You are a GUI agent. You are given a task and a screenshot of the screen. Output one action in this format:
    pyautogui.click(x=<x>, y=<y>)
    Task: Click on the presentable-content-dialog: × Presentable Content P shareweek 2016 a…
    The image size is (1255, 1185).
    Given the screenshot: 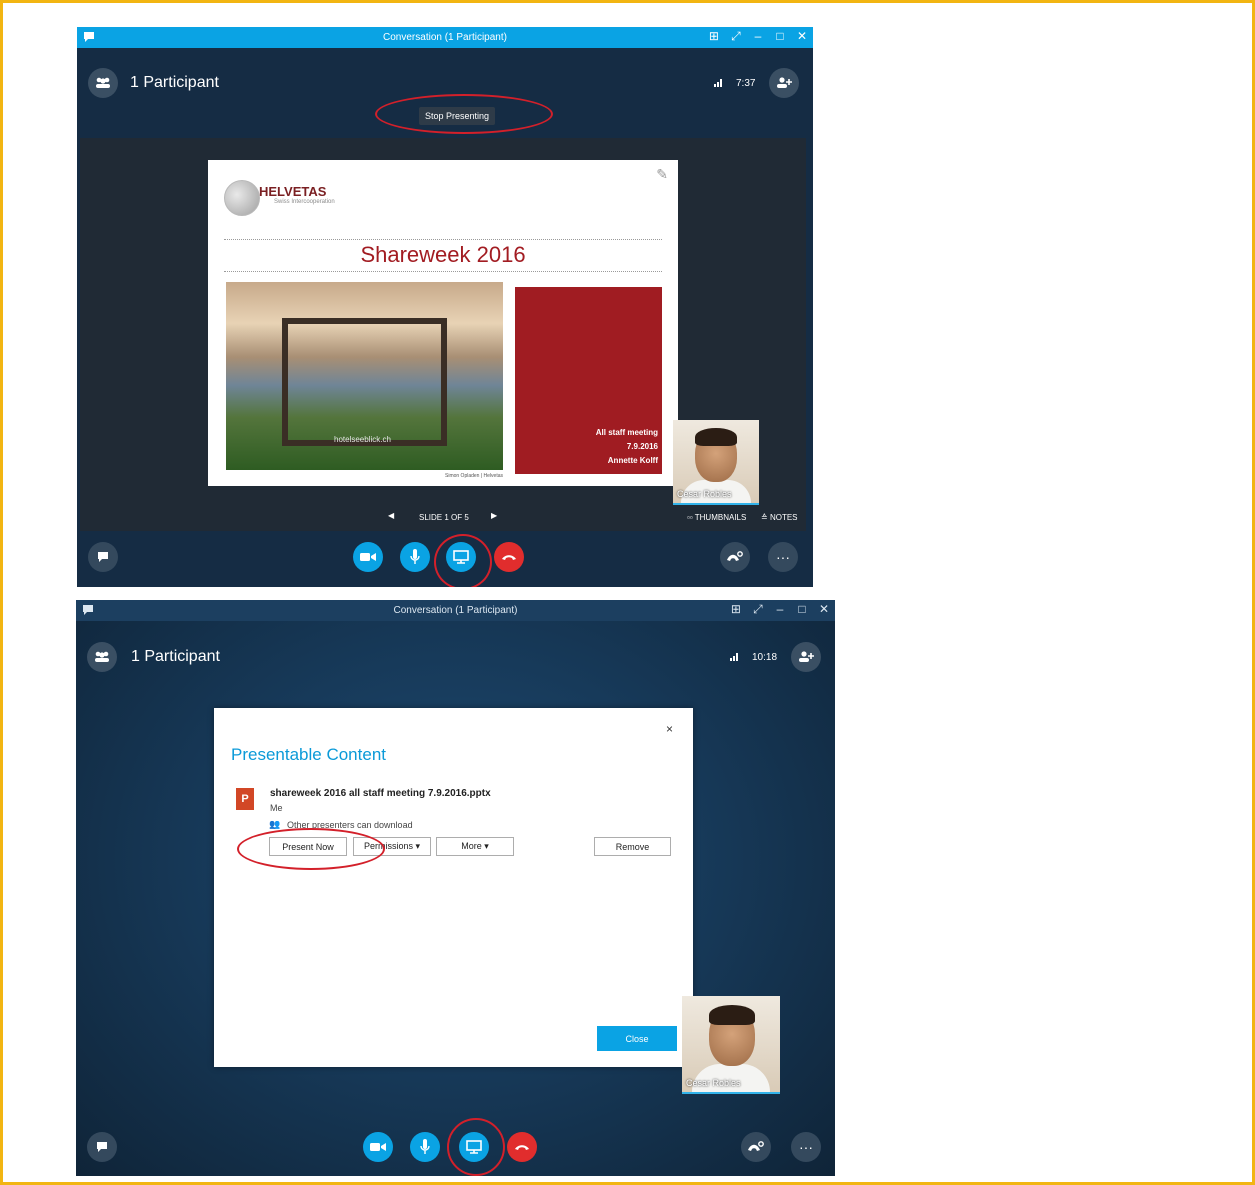 What is the action you would take?
    pyautogui.click(x=453, y=887)
    